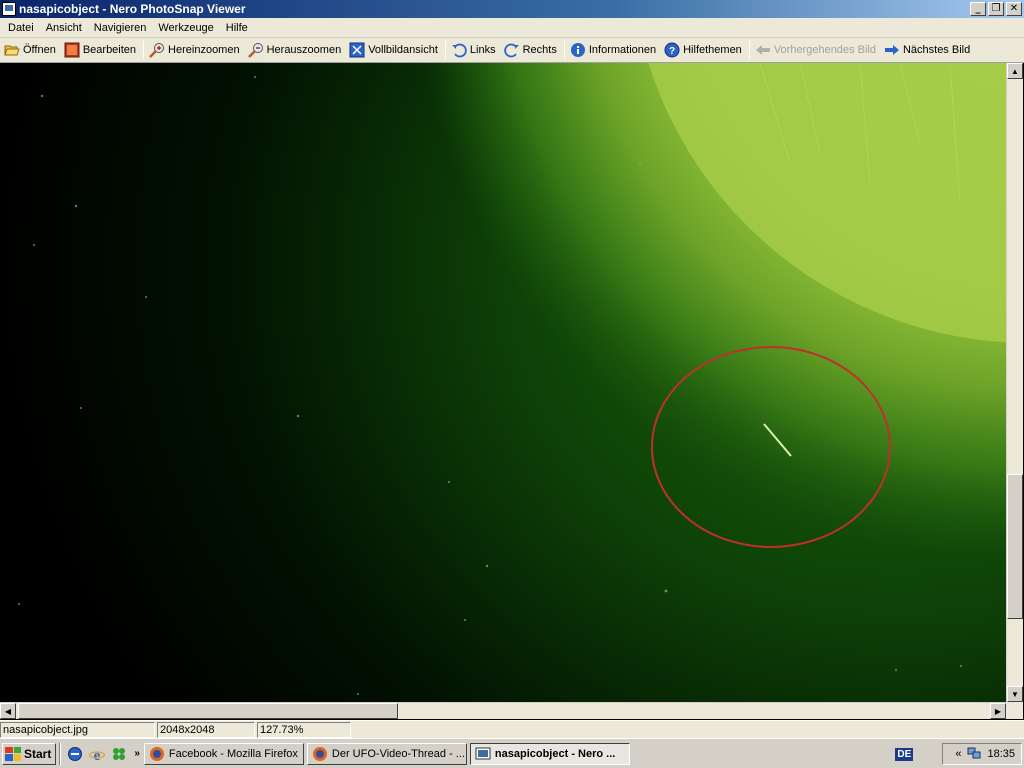 The image size is (1024, 768). Describe the element at coordinates (892, 50) in the screenshot. I see `arrow-right-icon` at that location.